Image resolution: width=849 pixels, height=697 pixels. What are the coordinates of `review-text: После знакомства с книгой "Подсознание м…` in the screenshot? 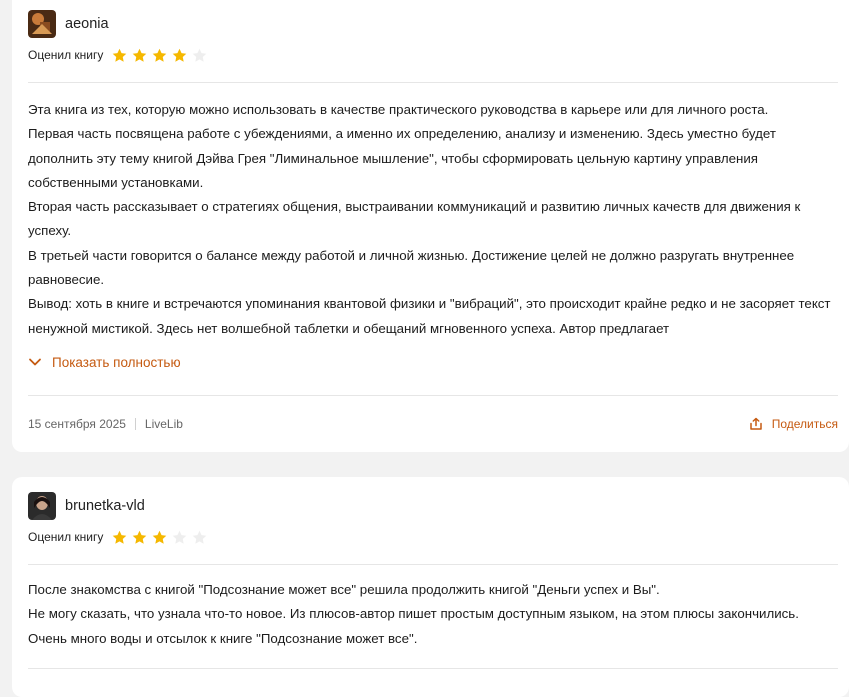 It's located at (433, 614).